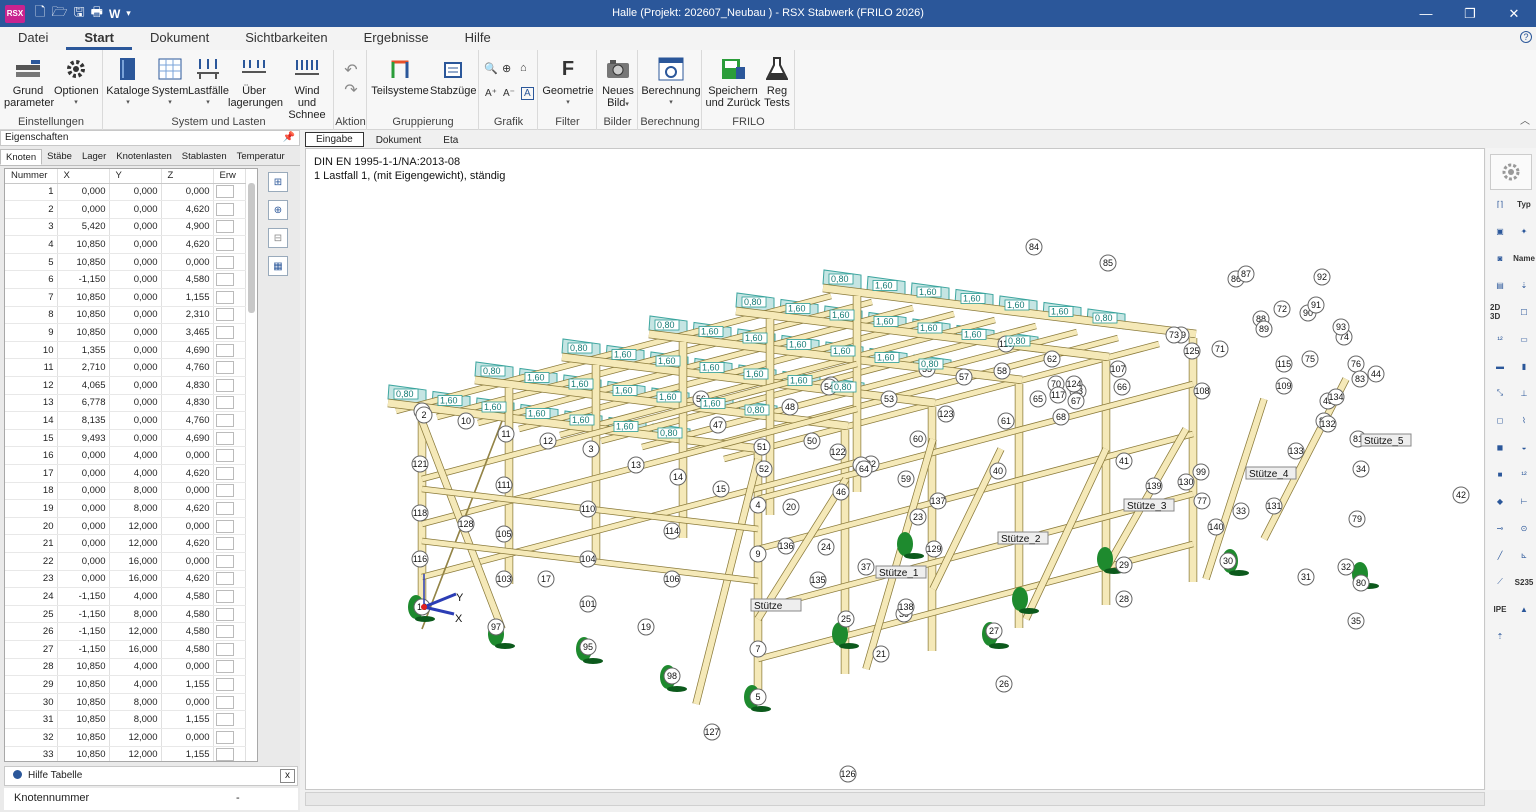 The width and height of the screenshot is (1536, 812). What do you see at coordinates (125, 631) in the screenshot?
I see `table-row: 26 -1,150 12,000 4,580` at bounding box center [125, 631].